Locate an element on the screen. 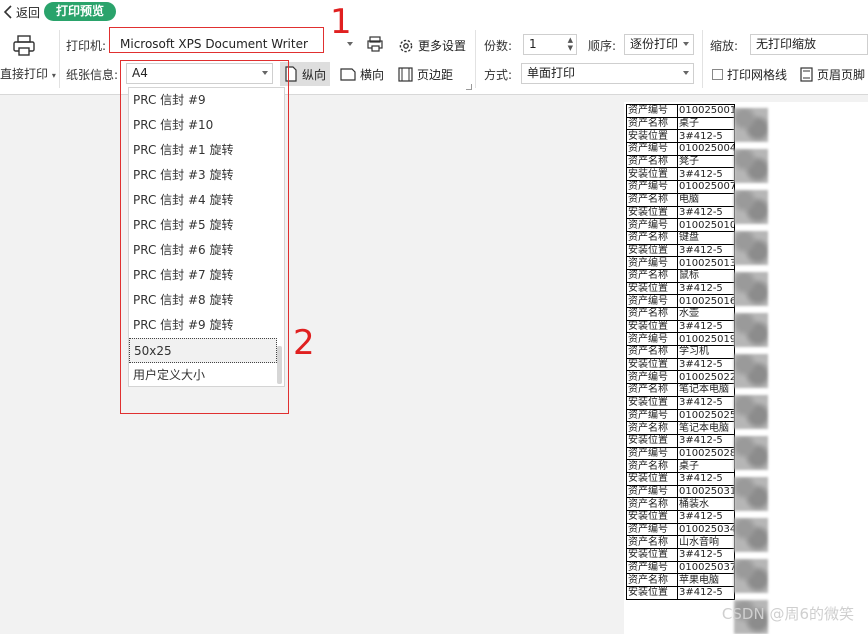 The image size is (868, 634). back-button: 返回 is located at coordinates (28, 12).